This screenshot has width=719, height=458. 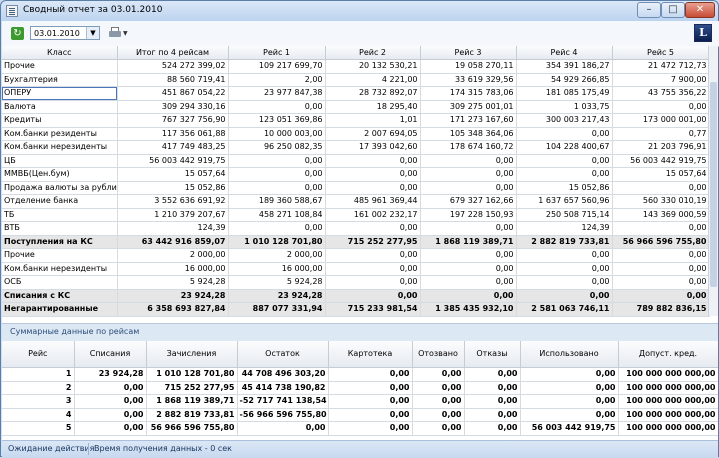 I want to click on value-cell: 178 674 160,72, so click(x=468, y=147).